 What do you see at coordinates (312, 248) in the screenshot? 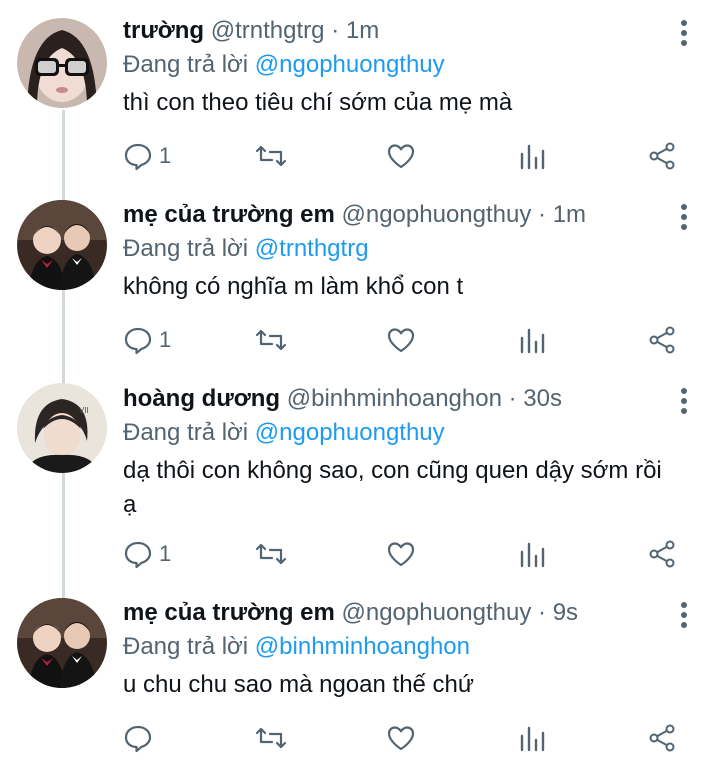
I see `mention-link: @trnthgtrg` at bounding box center [312, 248].